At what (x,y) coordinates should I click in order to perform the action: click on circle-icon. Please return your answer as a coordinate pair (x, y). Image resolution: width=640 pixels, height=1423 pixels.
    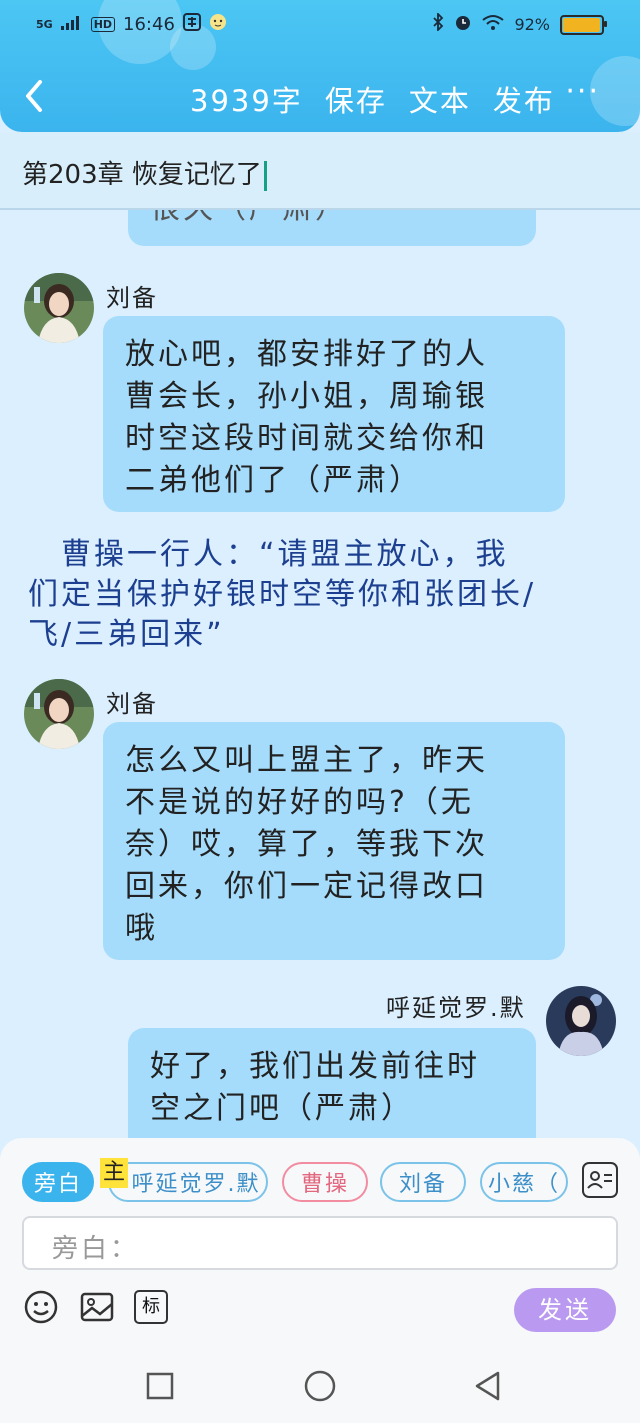
    Looking at the image, I should click on (320, 1386).